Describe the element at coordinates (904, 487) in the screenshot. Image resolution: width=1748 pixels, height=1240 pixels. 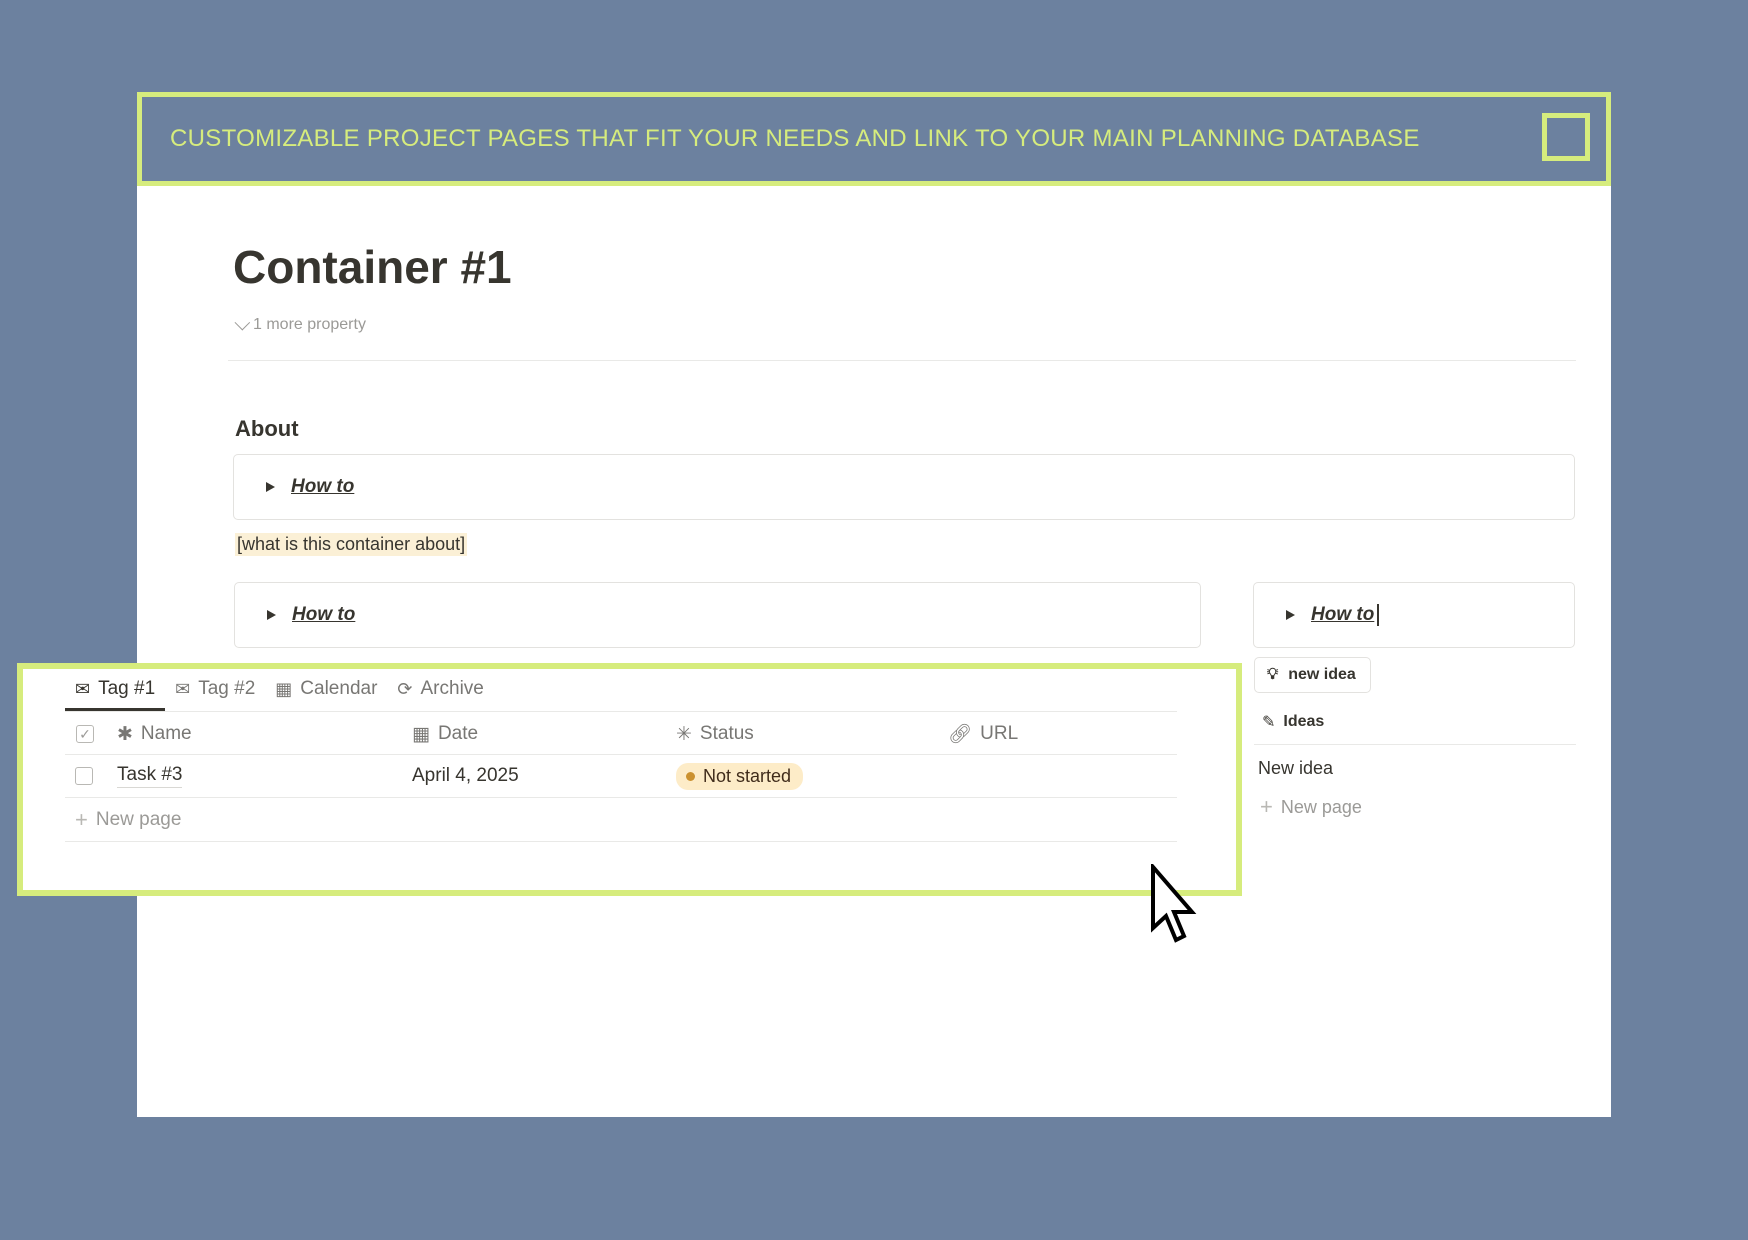
I see `how-to-toggle-about: How to` at that location.